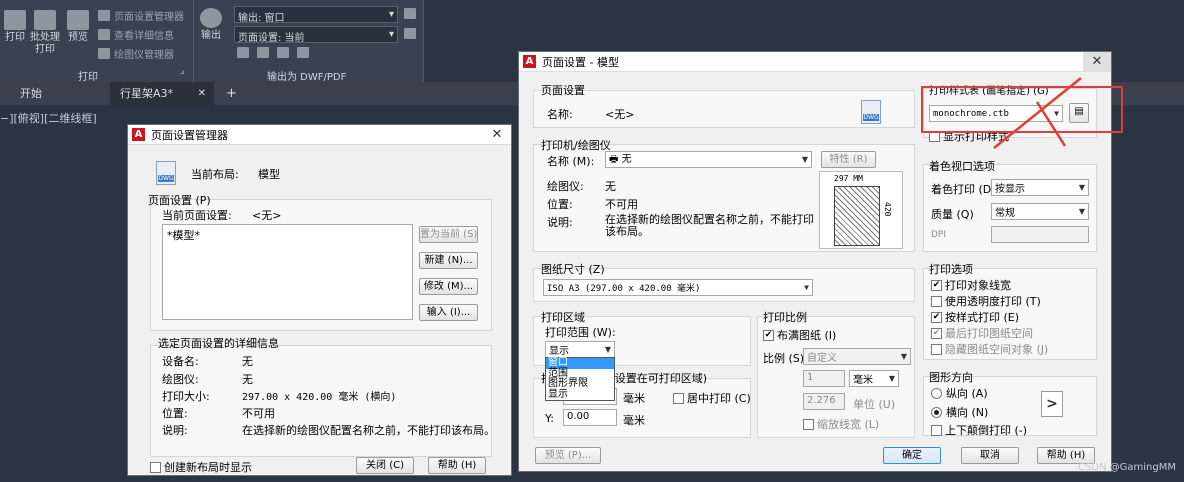 This screenshot has width=1184, height=482. What do you see at coordinates (316, 15) in the screenshot?
I see `output-dropdown: 输出: 窗口 ▾` at bounding box center [316, 15].